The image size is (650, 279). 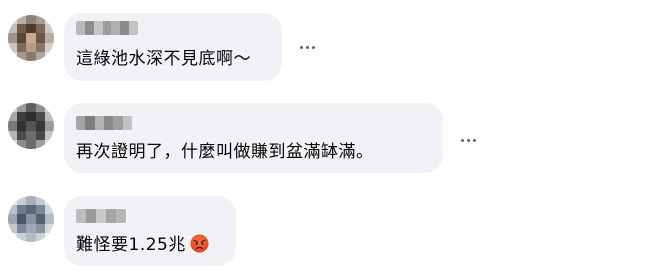 What do you see at coordinates (199, 243) in the screenshot?
I see `angry-face-emoji-icon` at bounding box center [199, 243].